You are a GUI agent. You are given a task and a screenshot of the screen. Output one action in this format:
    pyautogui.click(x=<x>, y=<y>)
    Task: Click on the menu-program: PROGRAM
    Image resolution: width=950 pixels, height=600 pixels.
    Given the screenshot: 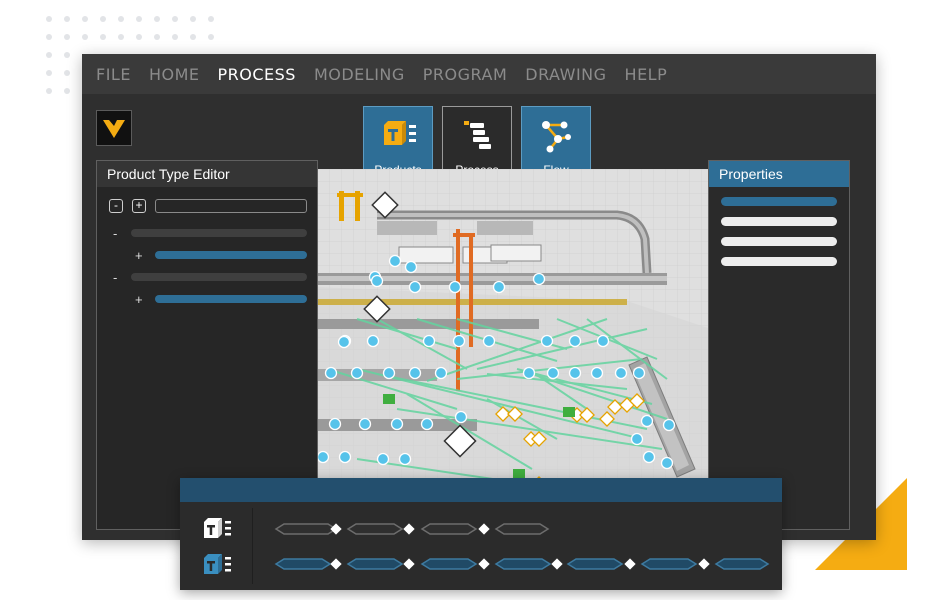 What is the action you would take?
    pyautogui.click(x=465, y=74)
    